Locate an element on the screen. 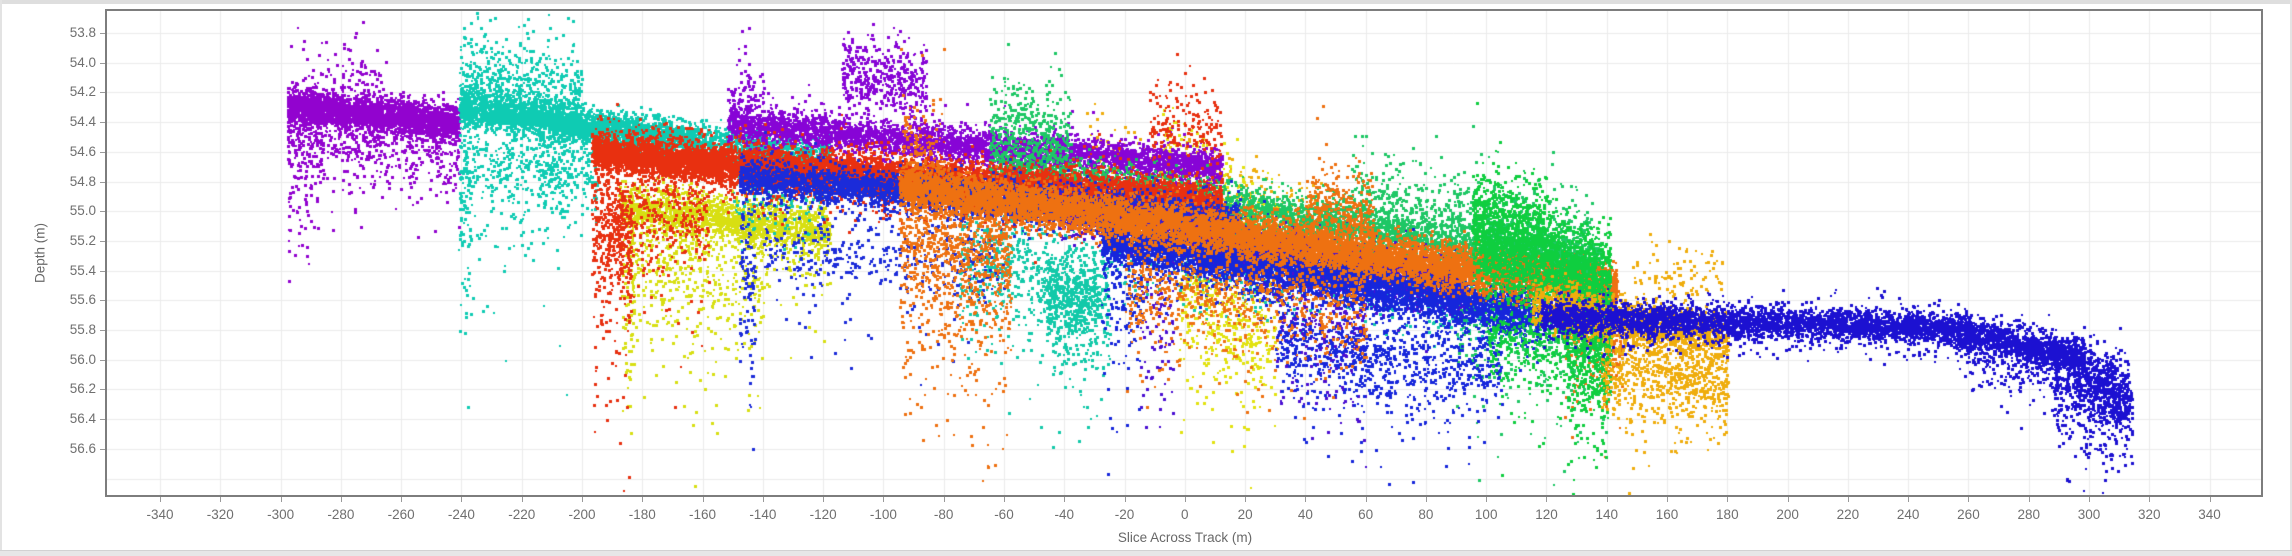 This screenshot has height=556, width=2292. y-tick-label: 55.4 is located at coordinates (82, 270).